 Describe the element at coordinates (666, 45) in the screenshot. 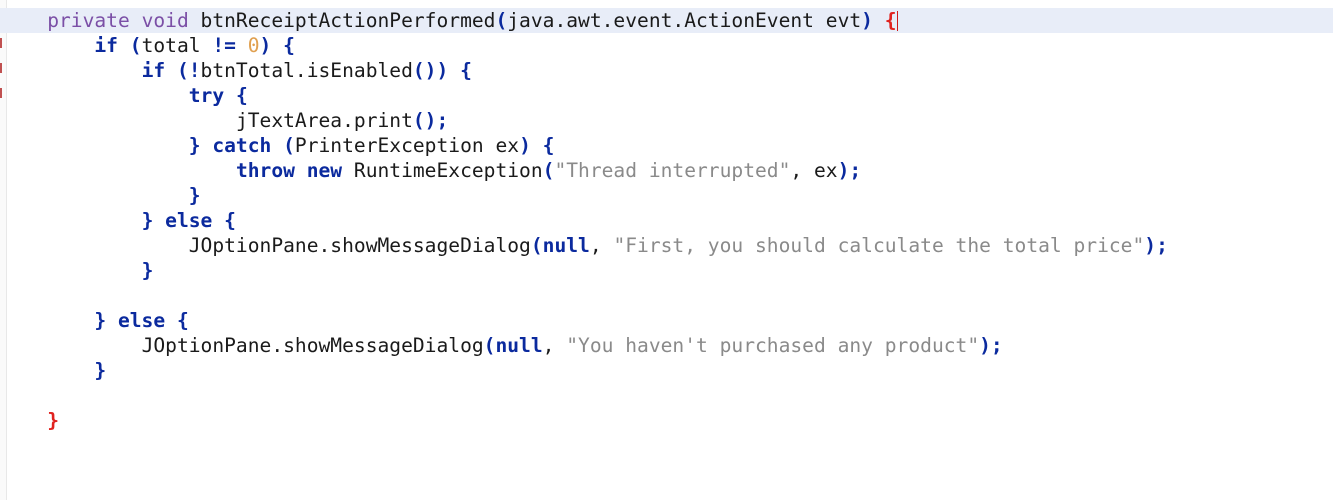

I see `code-line: if (total != 0) {` at that location.